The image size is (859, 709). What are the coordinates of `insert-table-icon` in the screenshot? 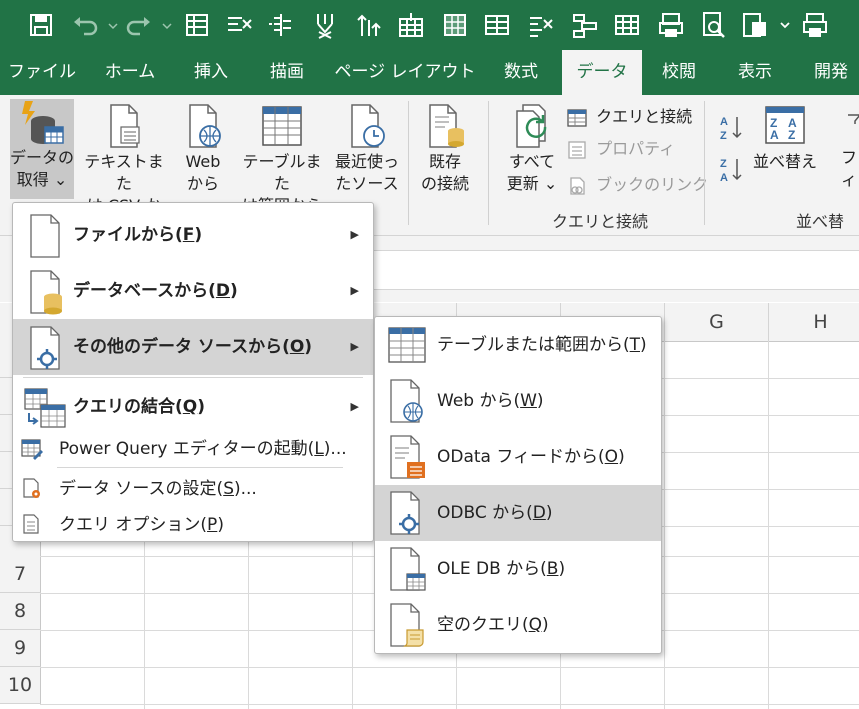 It's located at (411, 25).